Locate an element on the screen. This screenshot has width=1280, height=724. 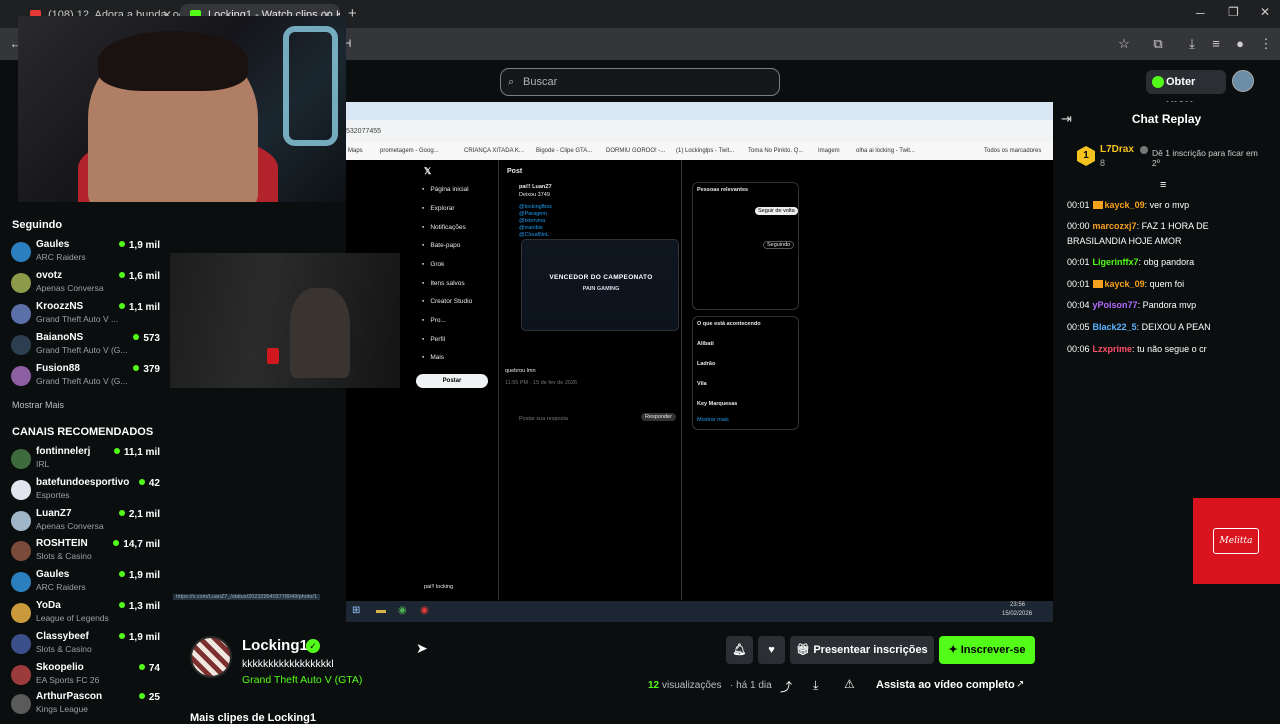
chat-username: Black22_5 is located at coordinates (1115, 327).